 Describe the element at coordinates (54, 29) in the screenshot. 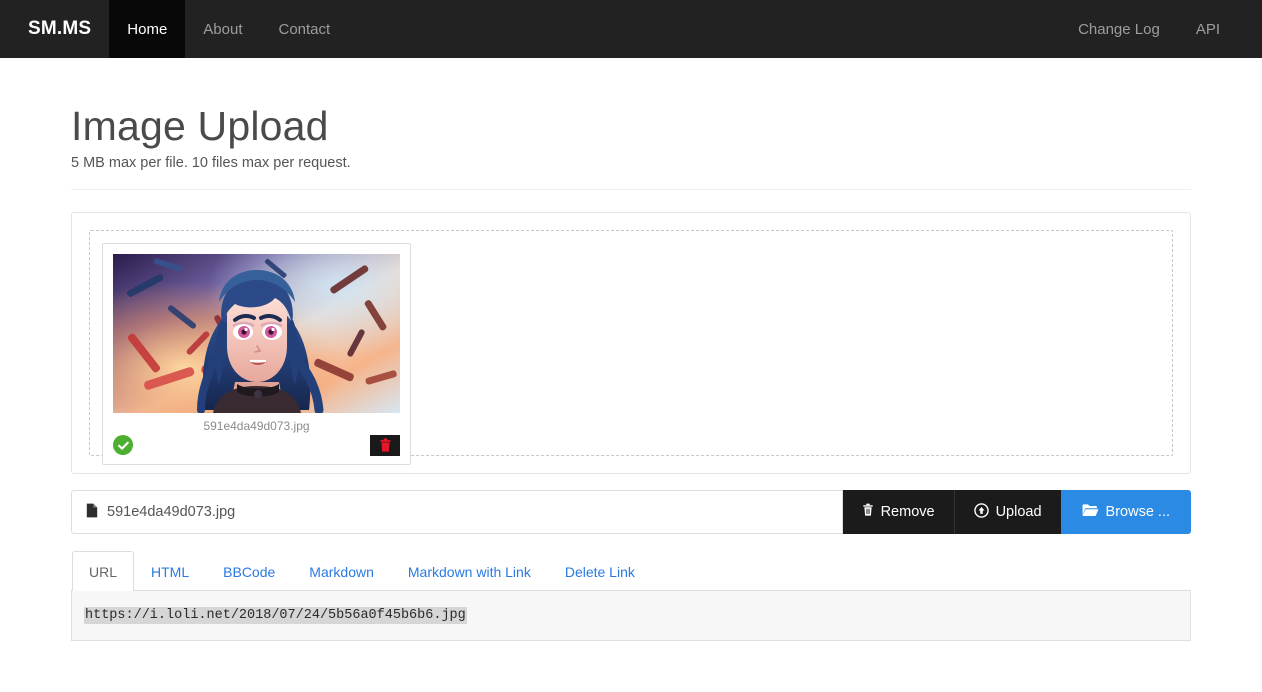

I see `navbar-brand: SM.MS` at that location.